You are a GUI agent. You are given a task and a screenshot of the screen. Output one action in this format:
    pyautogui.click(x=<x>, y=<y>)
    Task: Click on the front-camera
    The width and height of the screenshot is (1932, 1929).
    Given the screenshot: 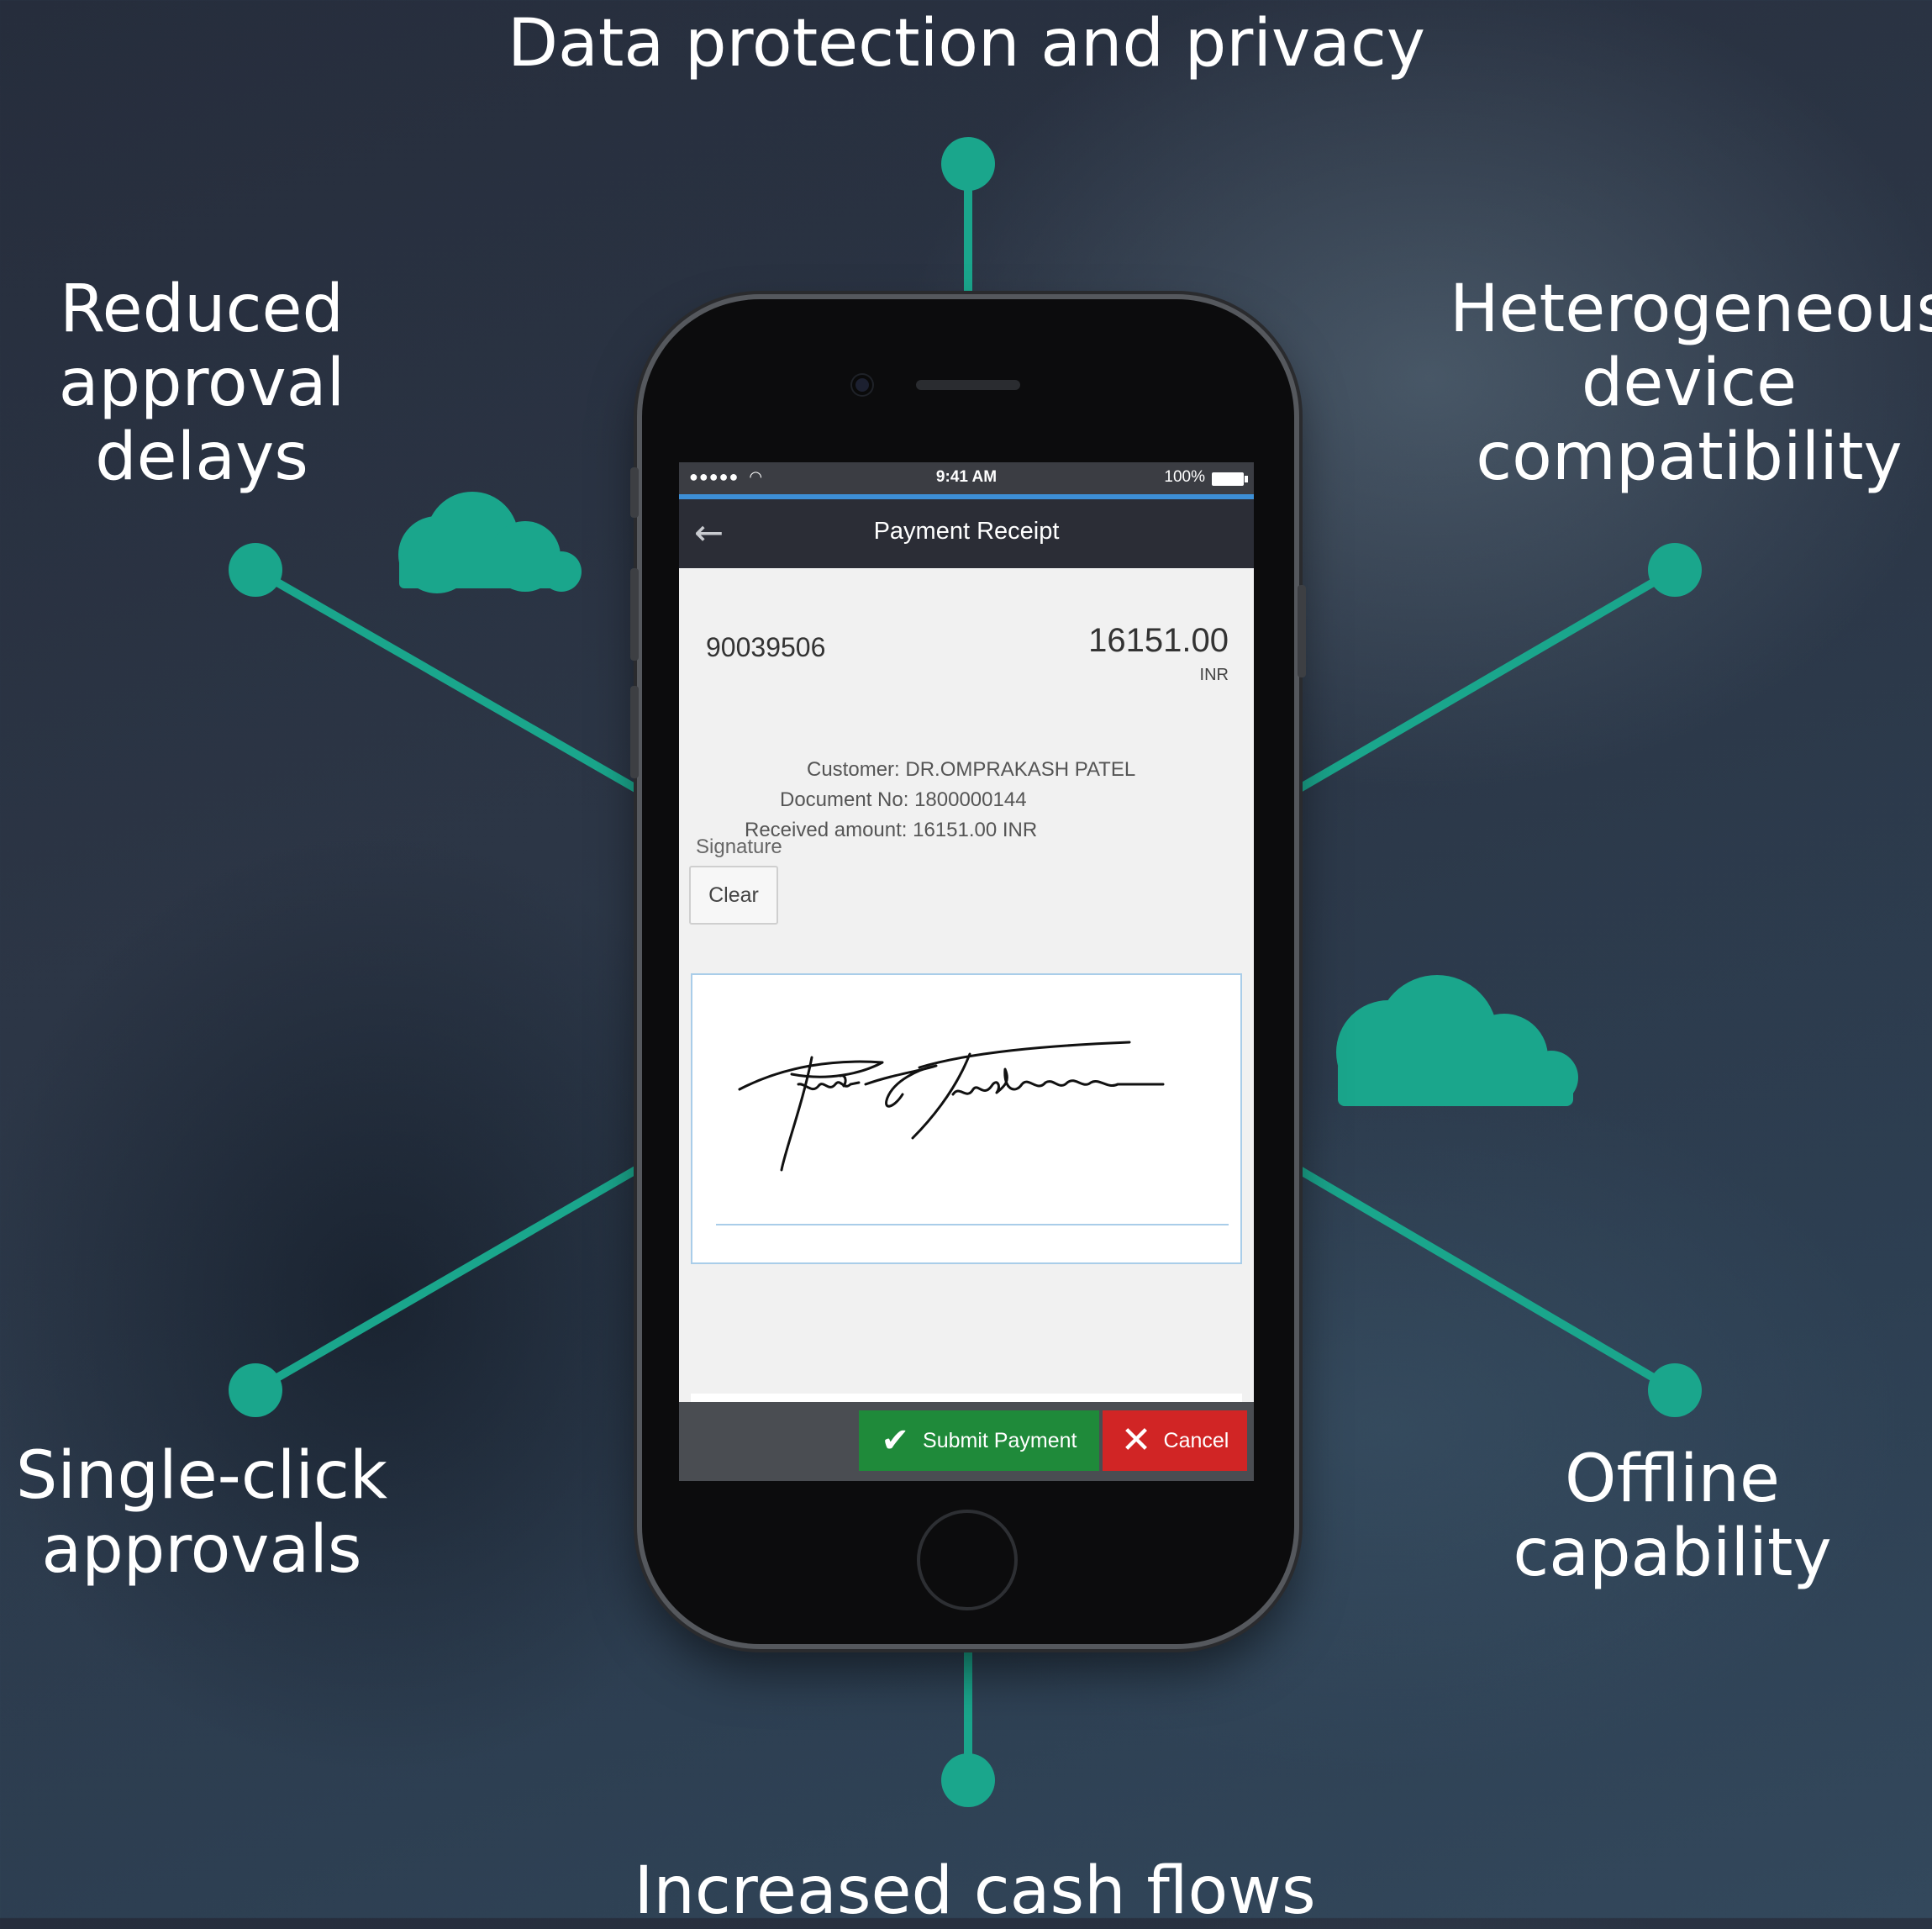 What is the action you would take?
    pyautogui.click(x=862, y=385)
    